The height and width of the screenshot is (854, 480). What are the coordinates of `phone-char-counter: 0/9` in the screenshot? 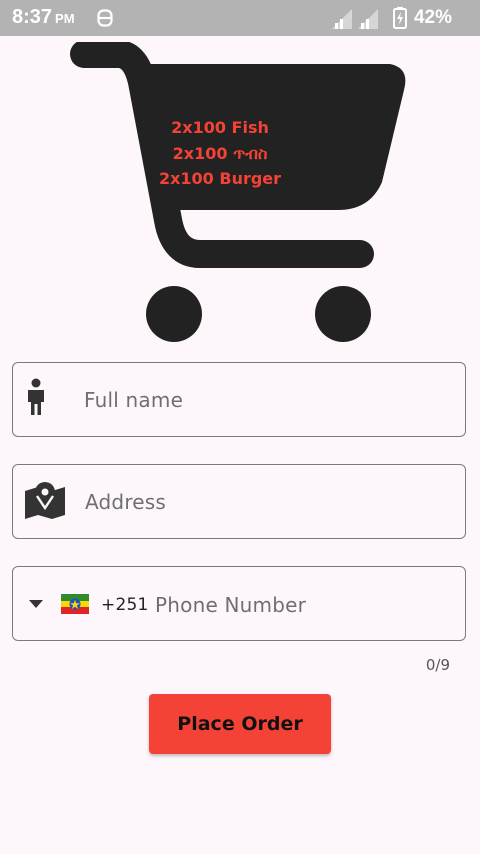 It's located at (437, 665).